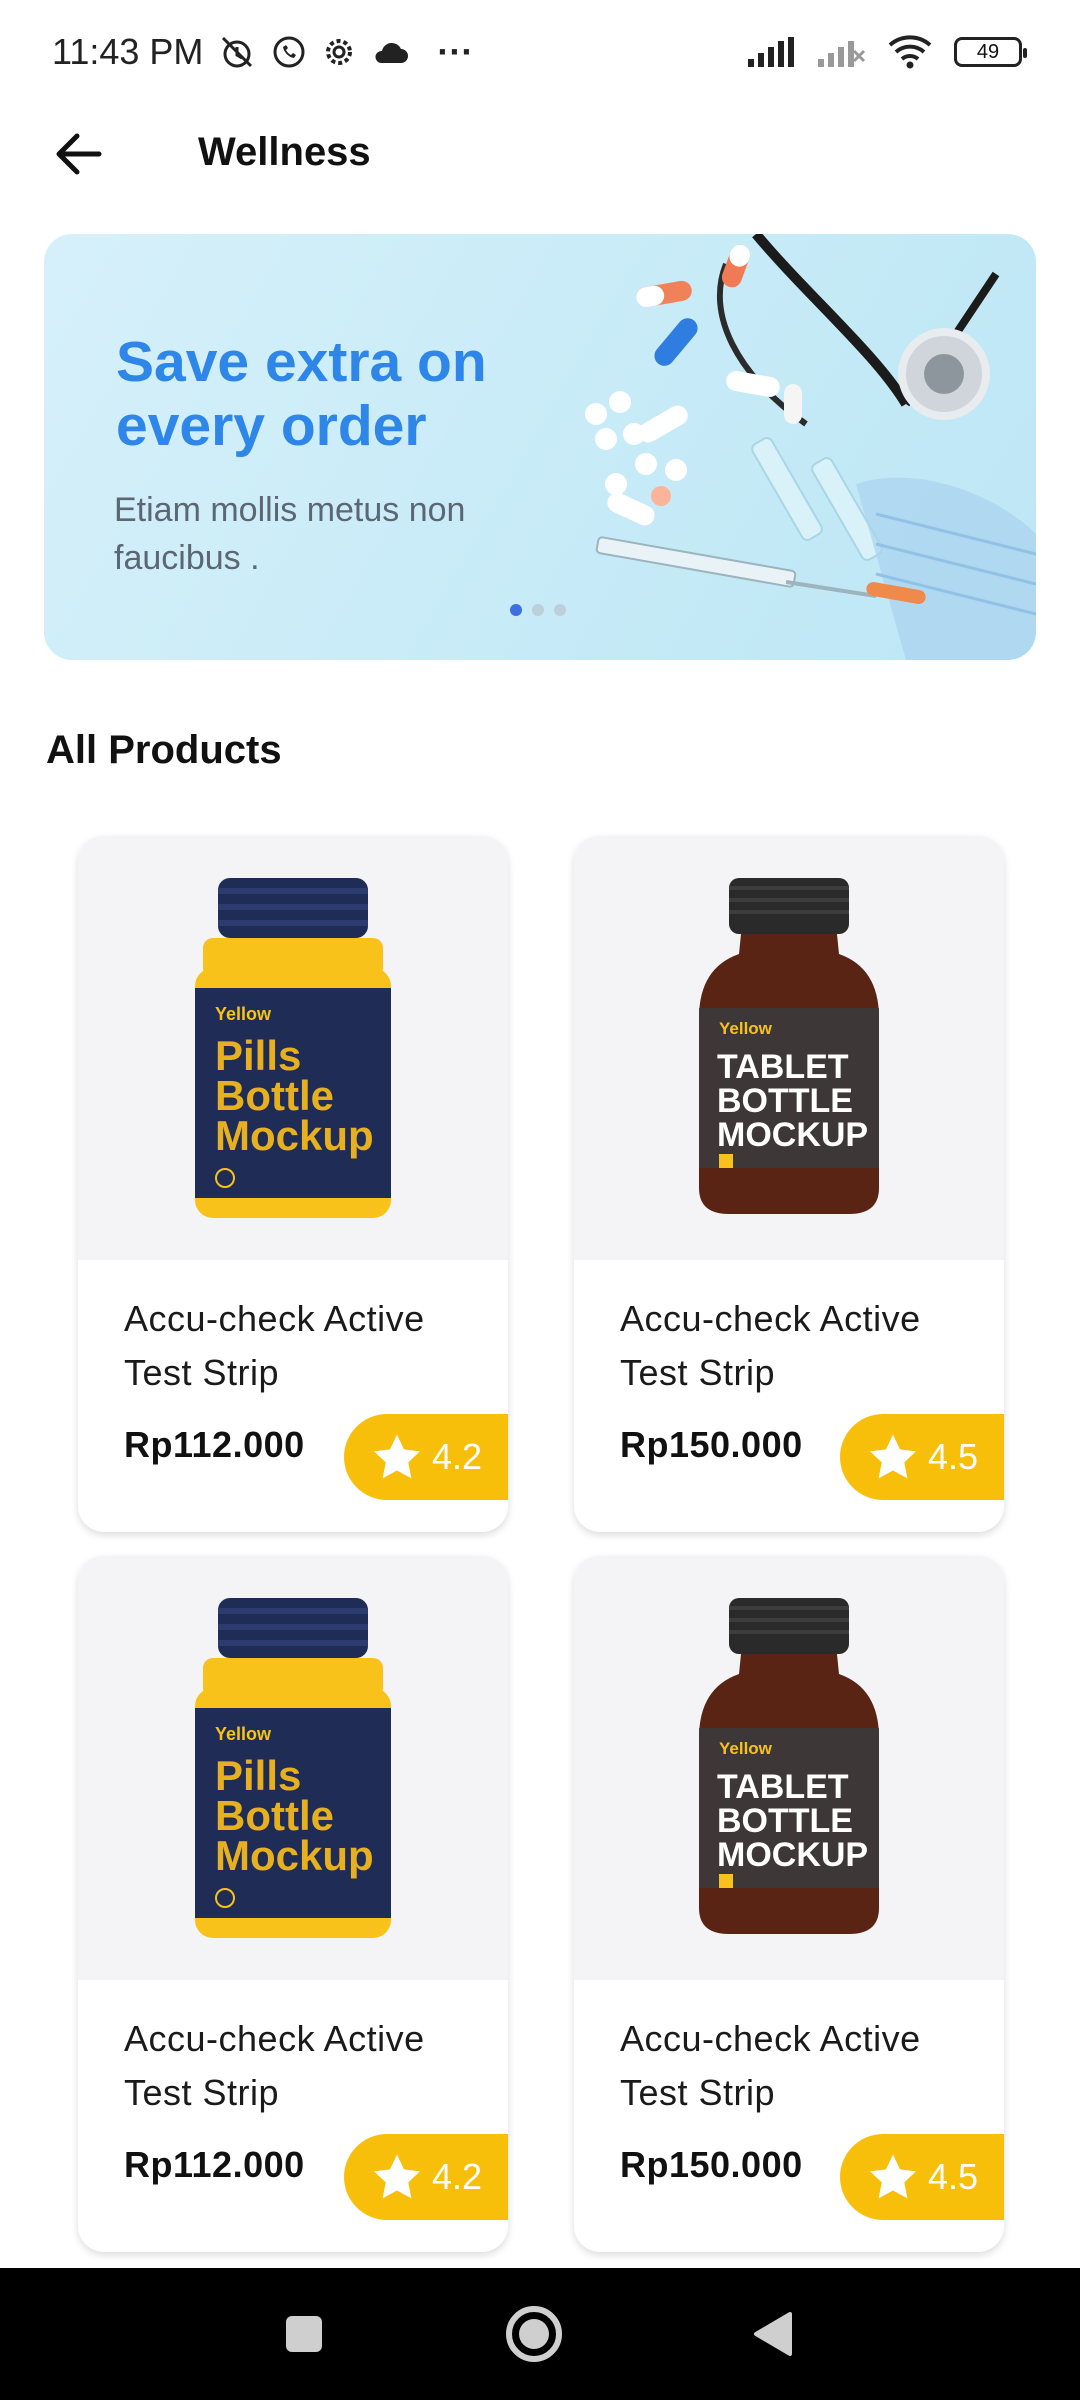  Describe the element at coordinates (810, 447) in the screenshot. I see `banner-medical-image` at that location.